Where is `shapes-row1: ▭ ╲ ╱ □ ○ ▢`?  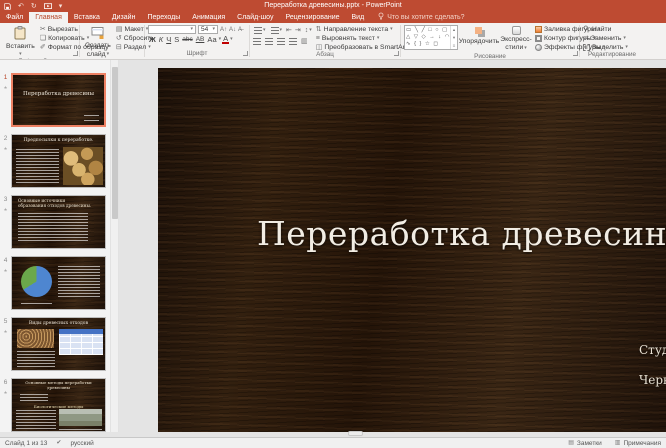
shapes-row1: ▭ ╲ ╱ □ ○ ▢ is located at coordinates (427, 30).